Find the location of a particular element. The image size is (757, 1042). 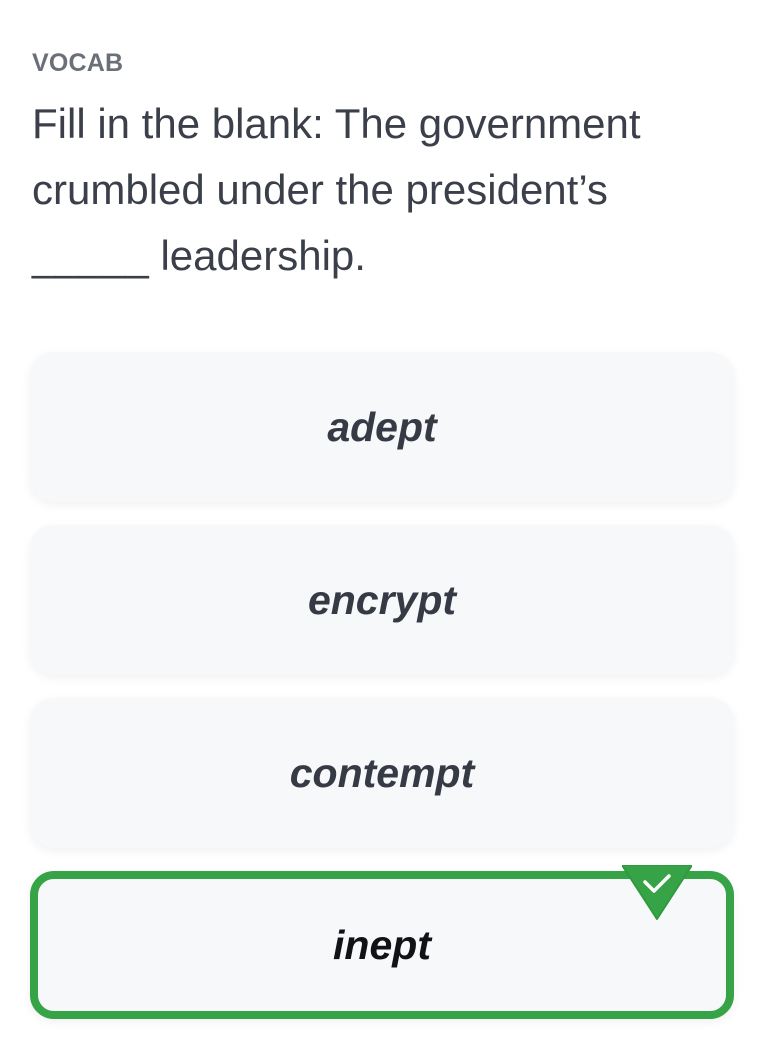

answer-option-label: adept is located at coordinates (382, 426).